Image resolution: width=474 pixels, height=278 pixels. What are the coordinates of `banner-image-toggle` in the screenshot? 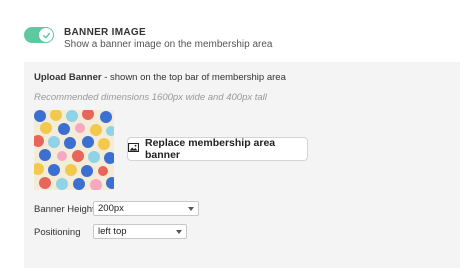 It's located at (39, 35).